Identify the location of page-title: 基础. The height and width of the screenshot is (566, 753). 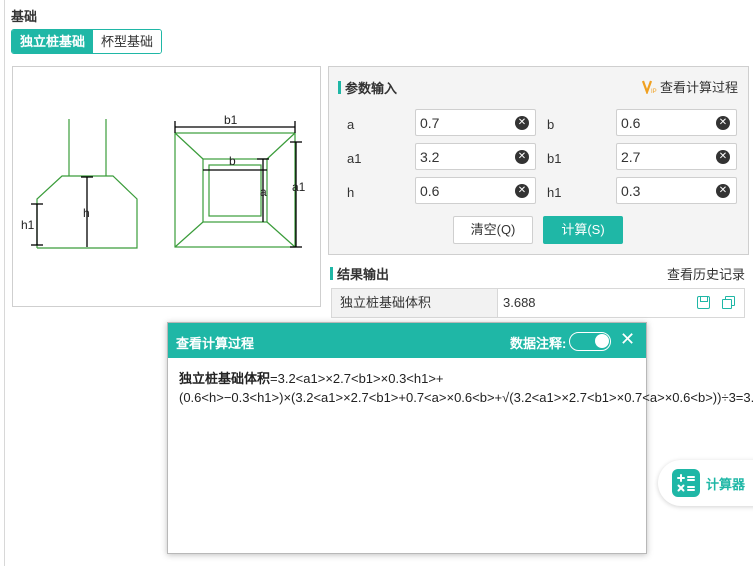
(24, 16).